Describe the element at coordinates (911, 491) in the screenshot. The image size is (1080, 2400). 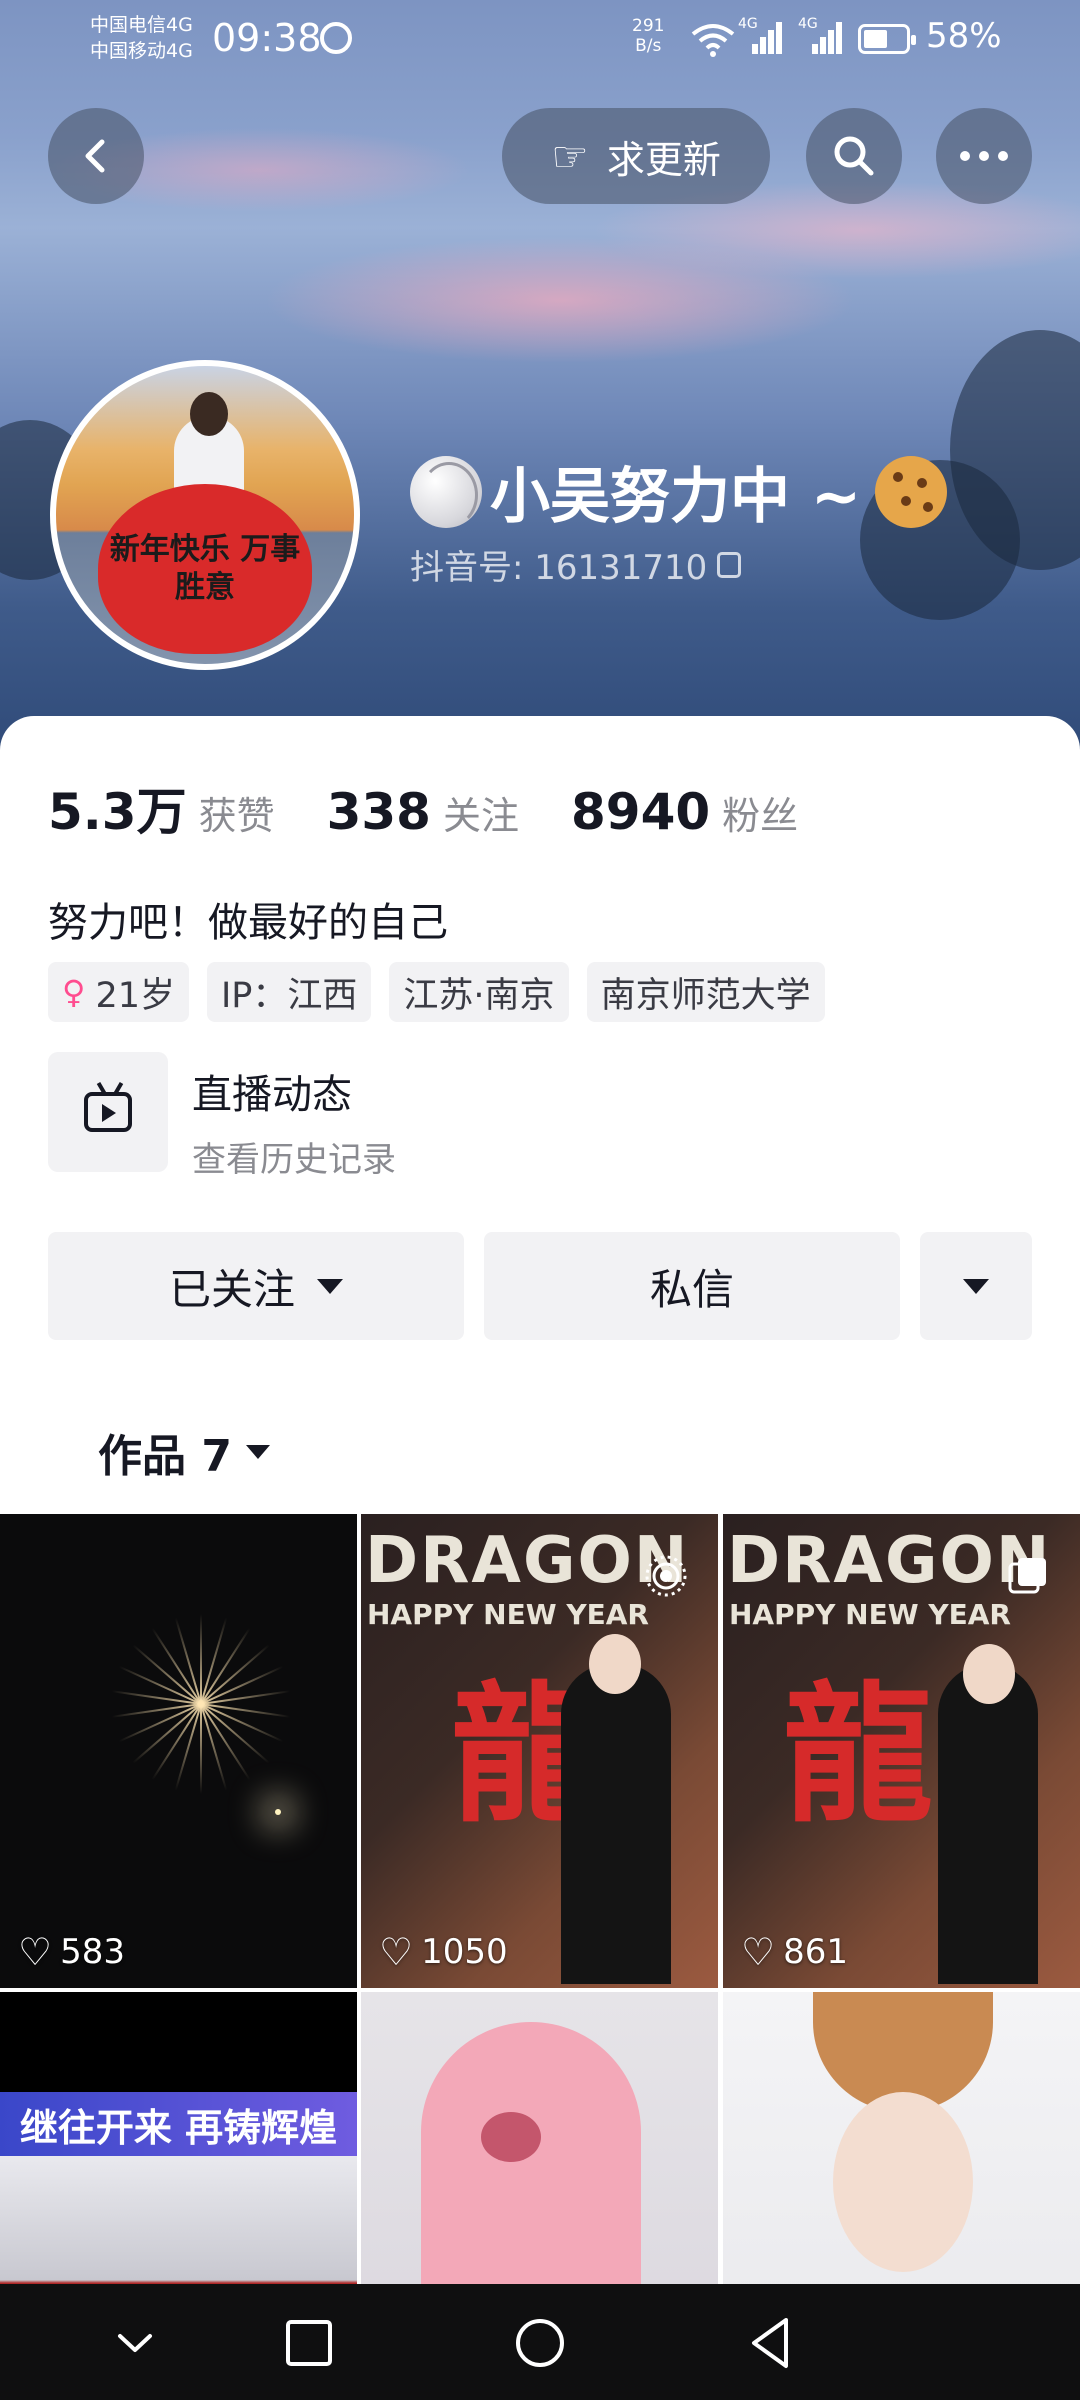
I see `cookie-icon` at that location.